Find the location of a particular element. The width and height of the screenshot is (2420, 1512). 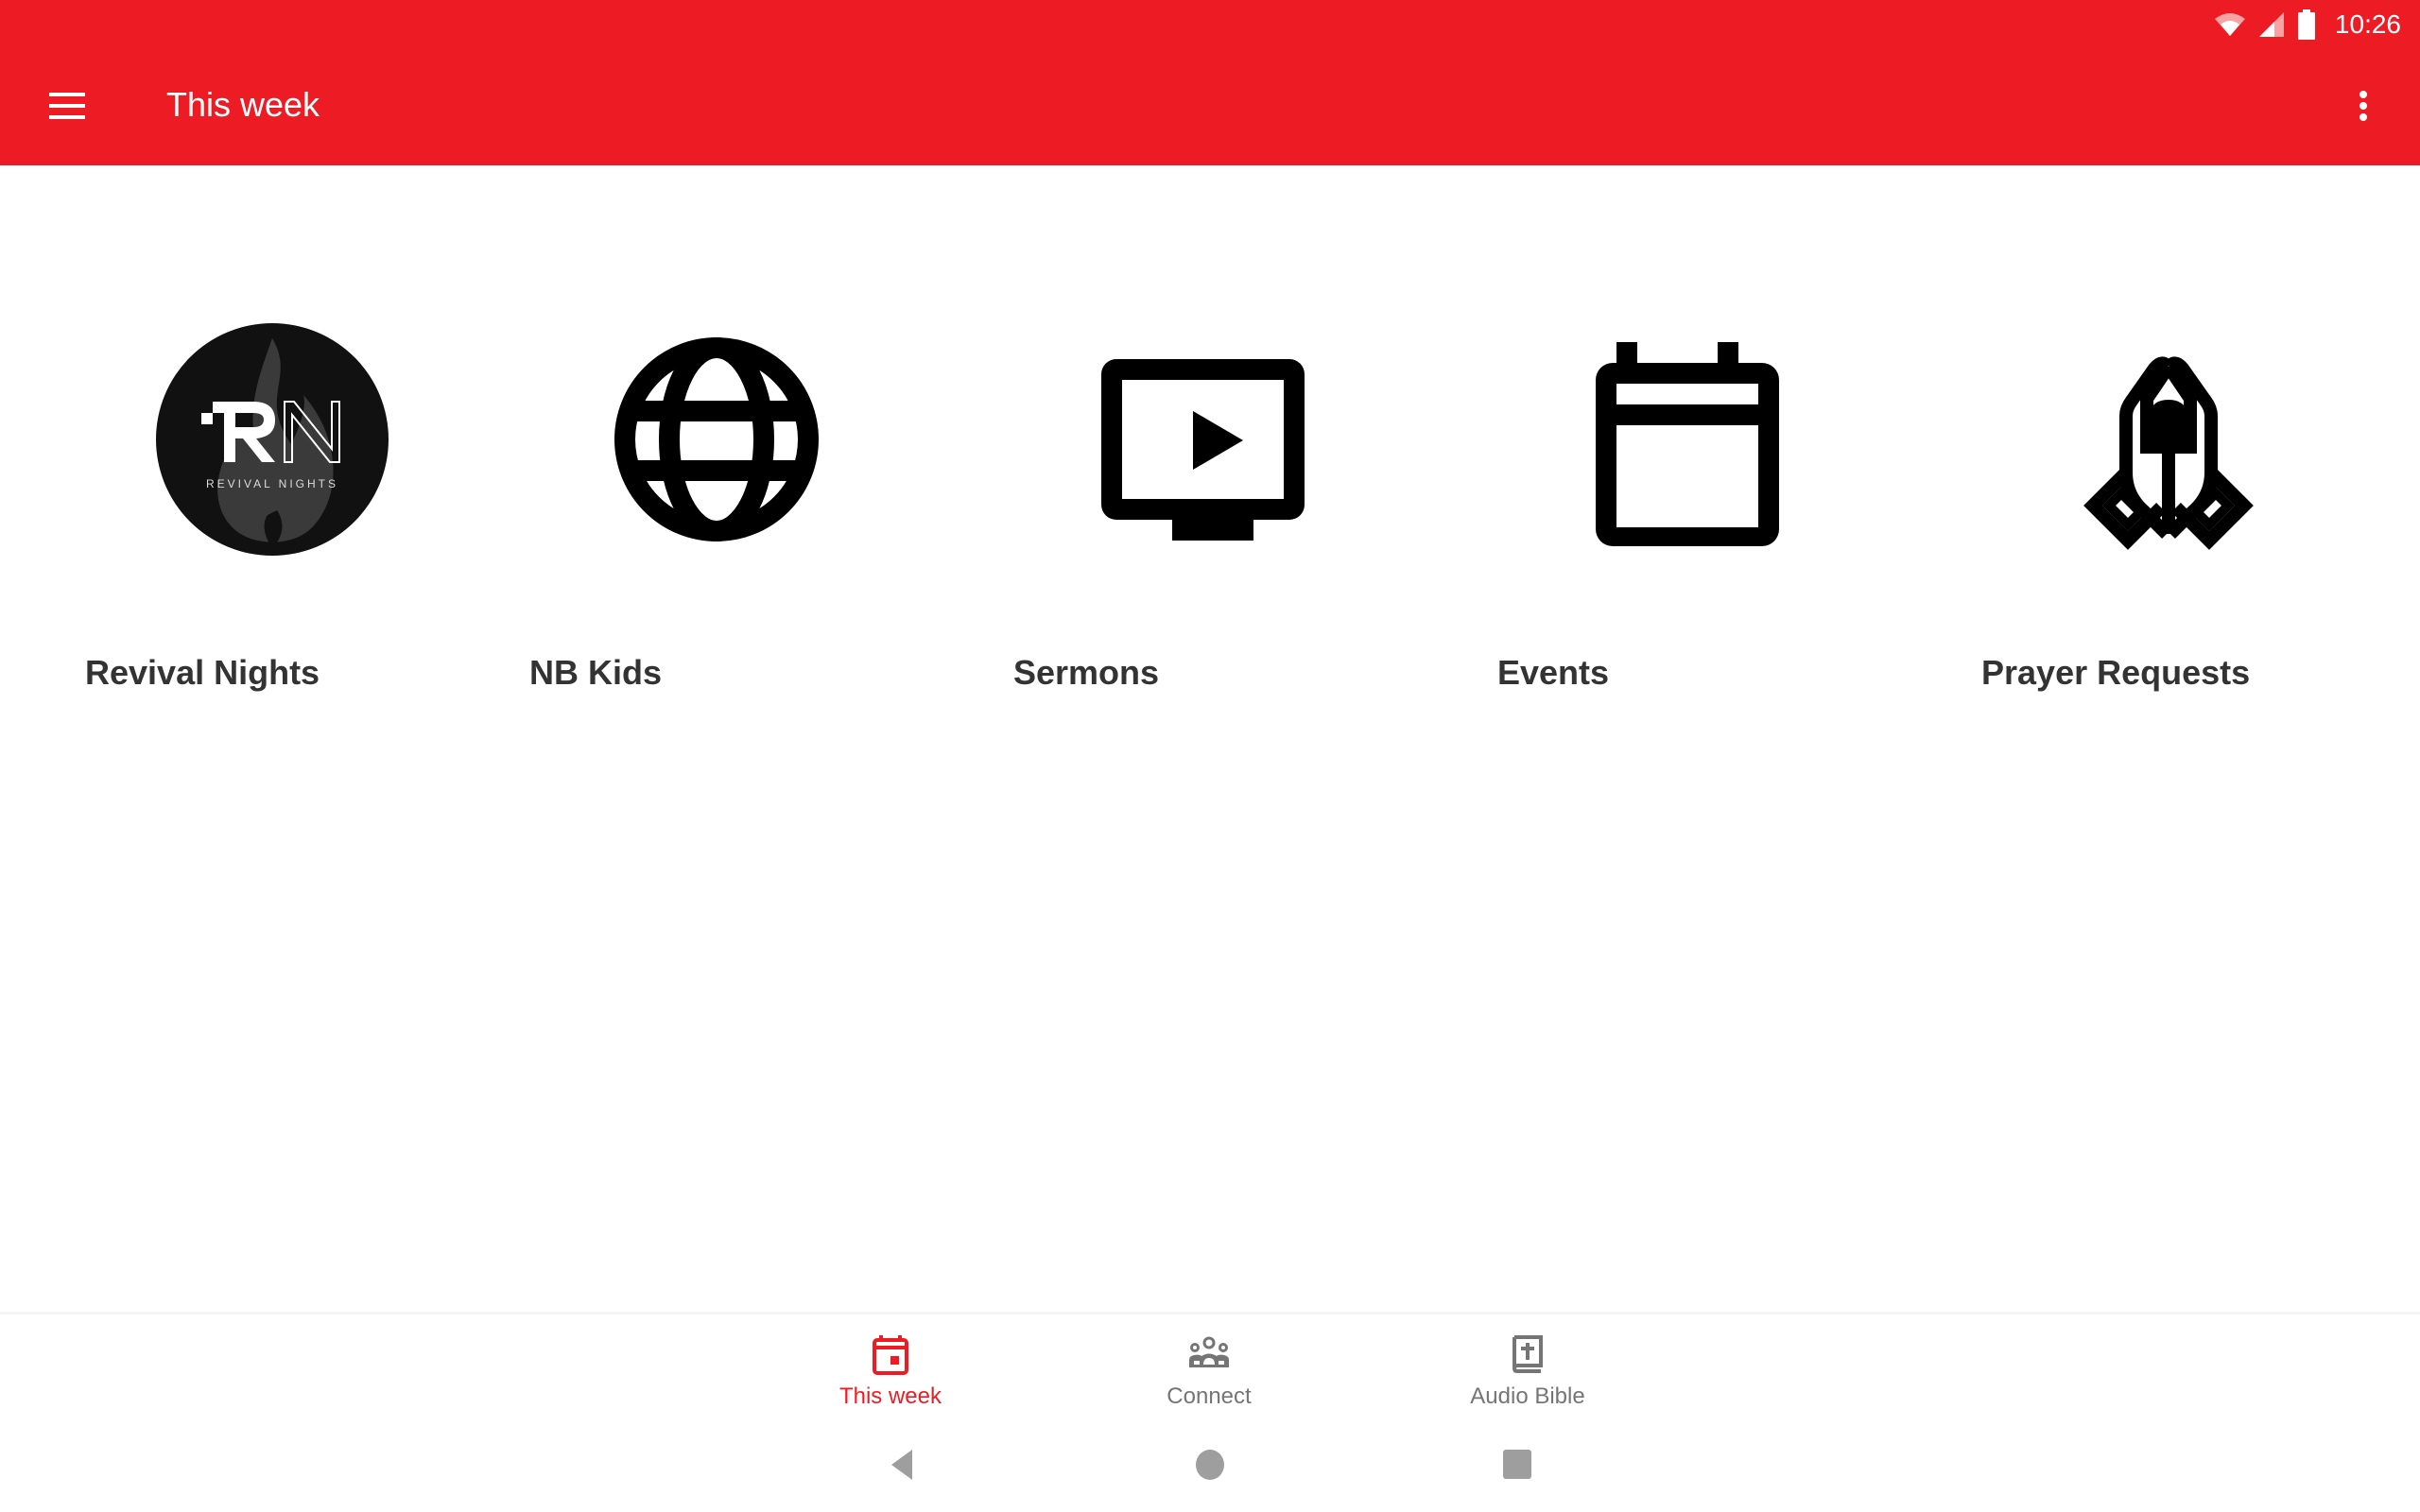

nav-item-this-week: This week is located at coordinates (890, 1367).